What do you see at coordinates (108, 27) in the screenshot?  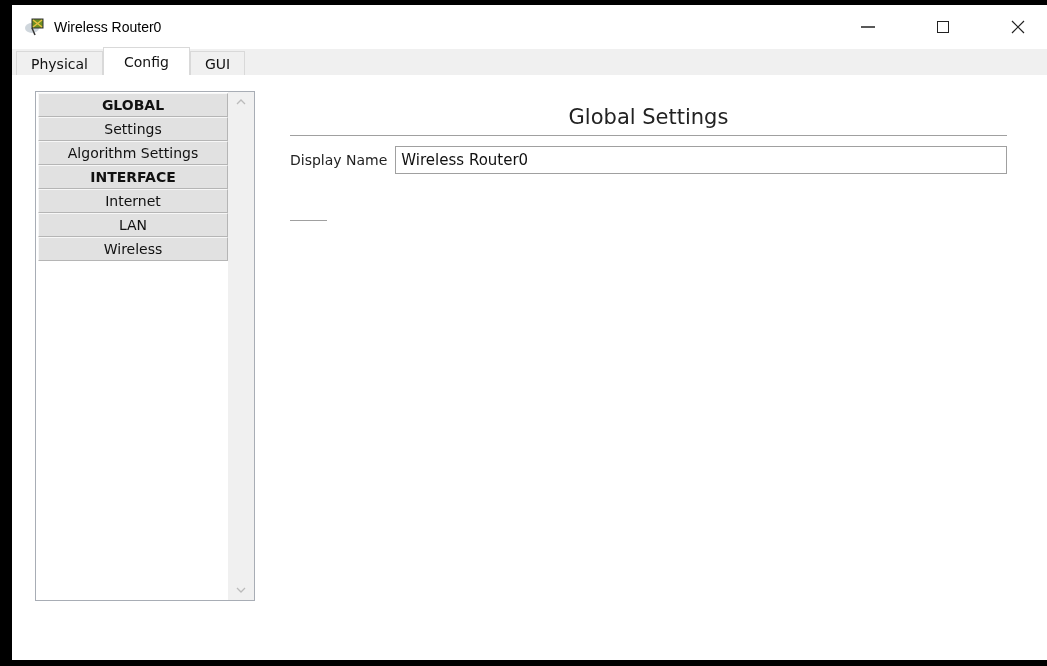 I see `window-title: Wireless Router0` at bounding box center [108, 27].